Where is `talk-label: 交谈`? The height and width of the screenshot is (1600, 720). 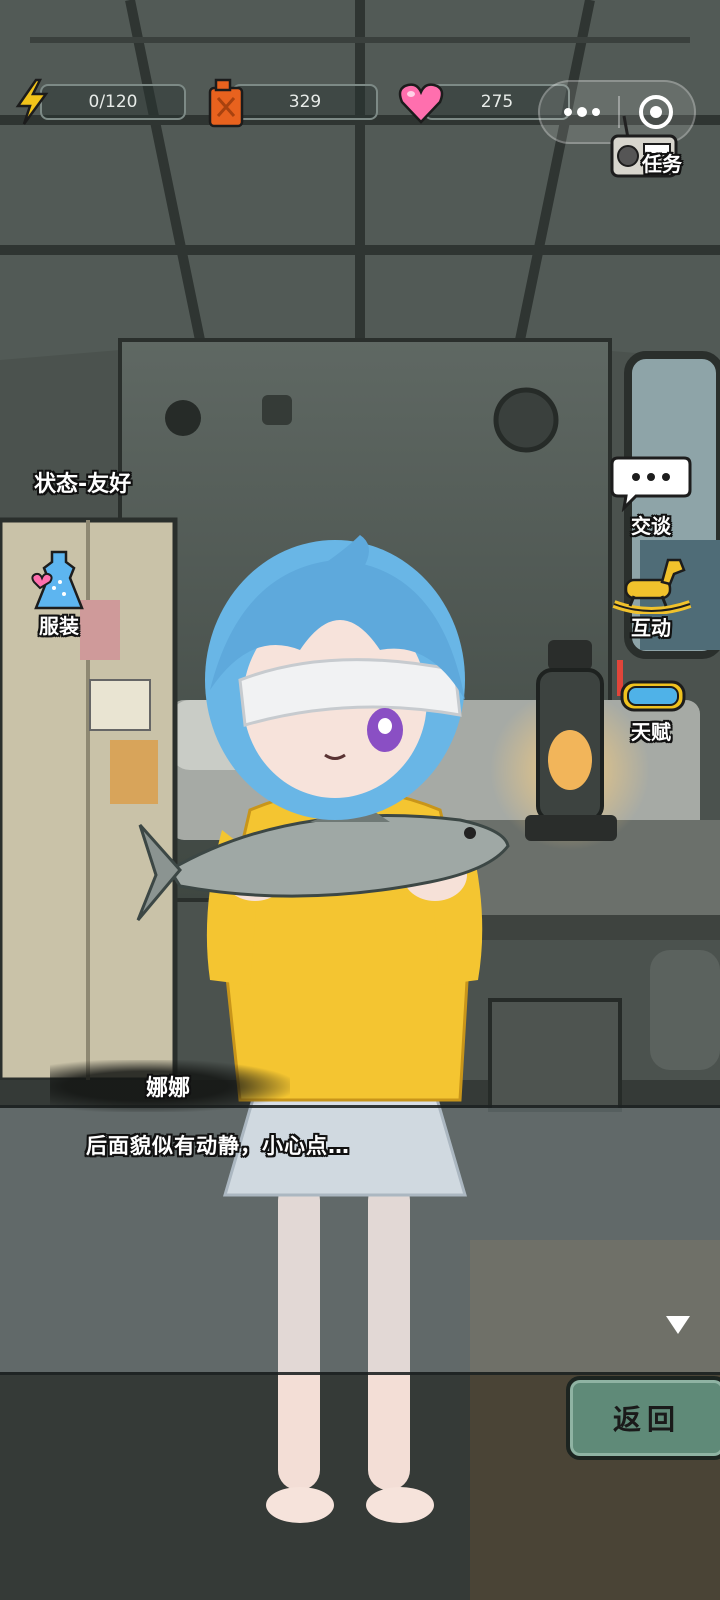 talk-label: 交谈 is located at coordinates (651, 526).